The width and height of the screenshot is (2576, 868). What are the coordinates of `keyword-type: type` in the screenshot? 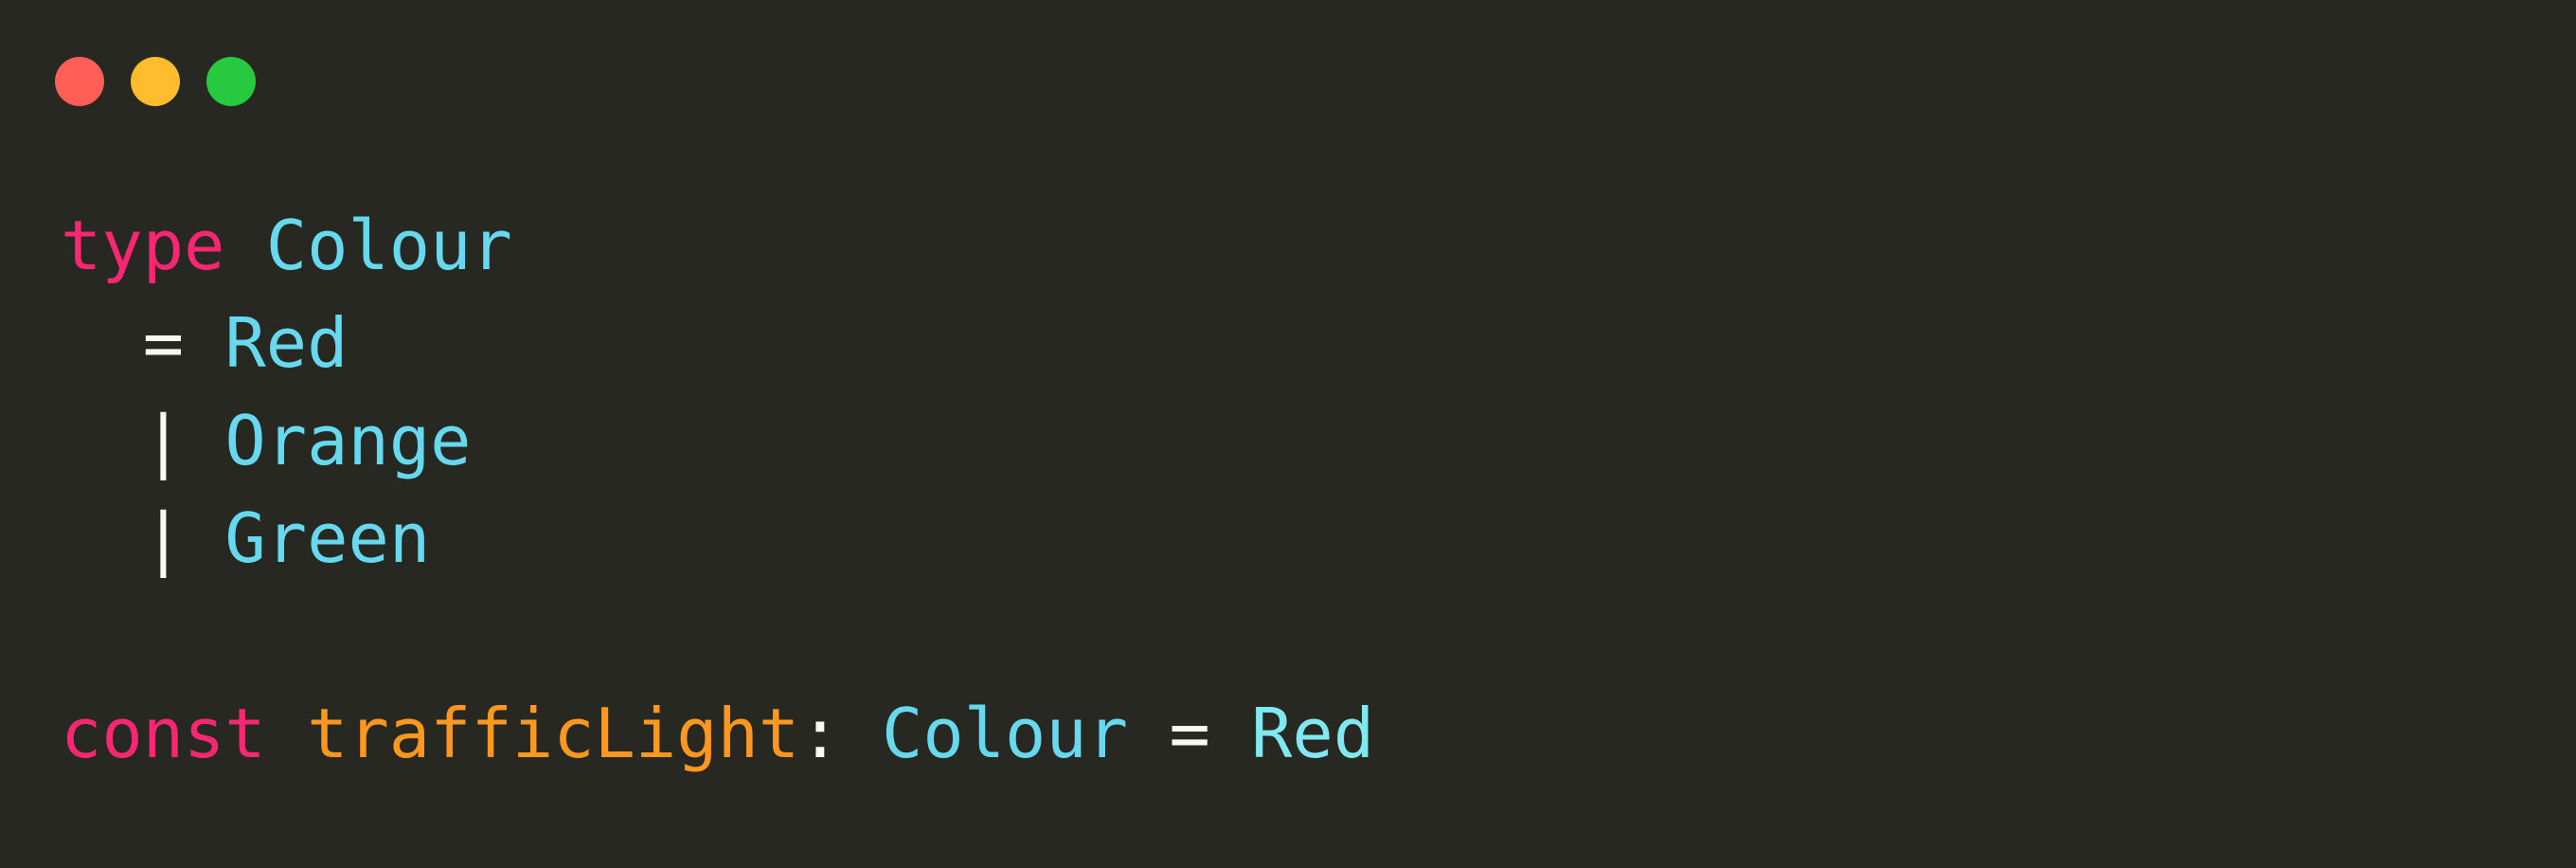 It's located at (143, 245).